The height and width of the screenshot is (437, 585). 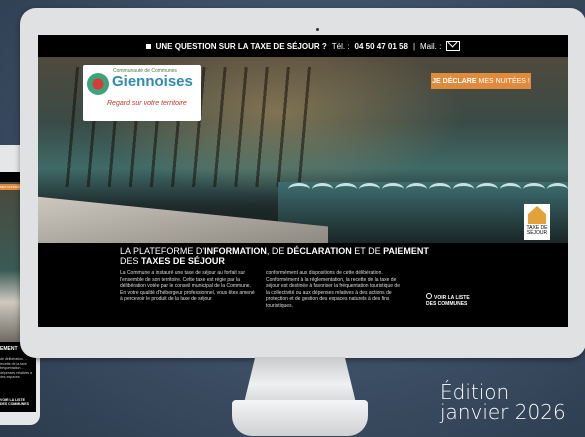 I want to click on phone-number-link: 04 50 47 01 58, so click(x=381, y=46).